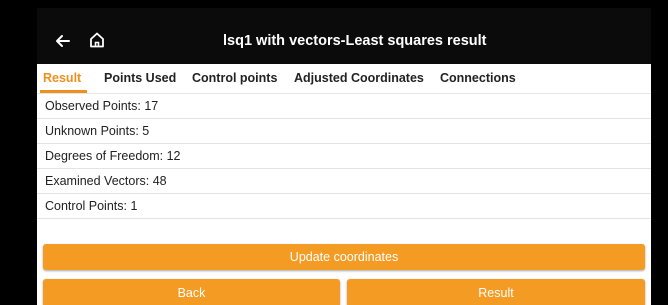 The image size is (668, 305). What do you see at coordinates (344, 181) in the screenshot?
I see `result-row-examined-vectors: Examined Vectors: 48` at bounding box center [344, 181].